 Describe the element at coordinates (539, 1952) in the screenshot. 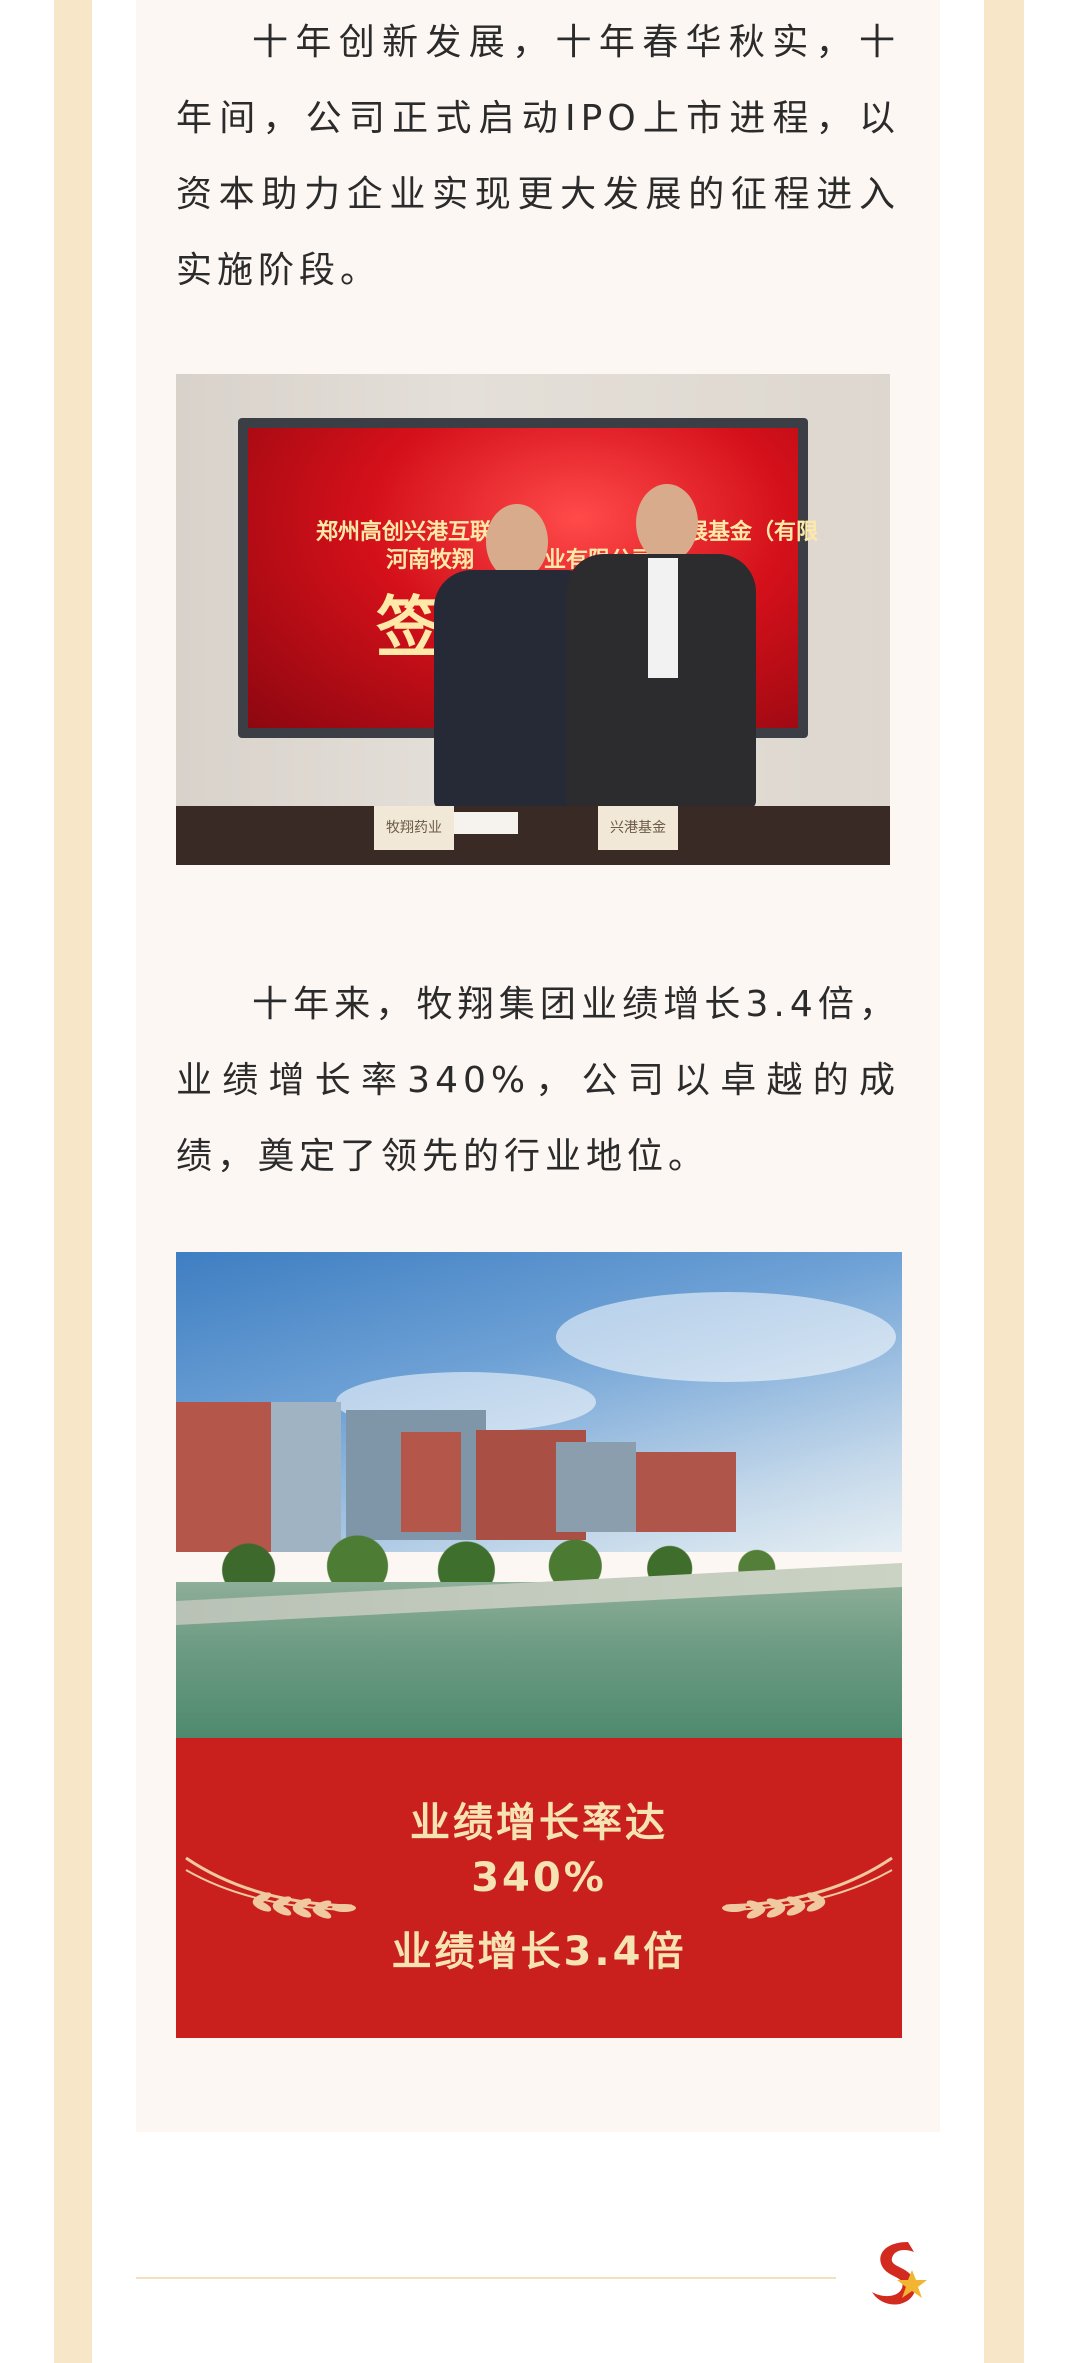

I see `banner-line-growth-multiple: 业绩增长3.4倍` at that location.